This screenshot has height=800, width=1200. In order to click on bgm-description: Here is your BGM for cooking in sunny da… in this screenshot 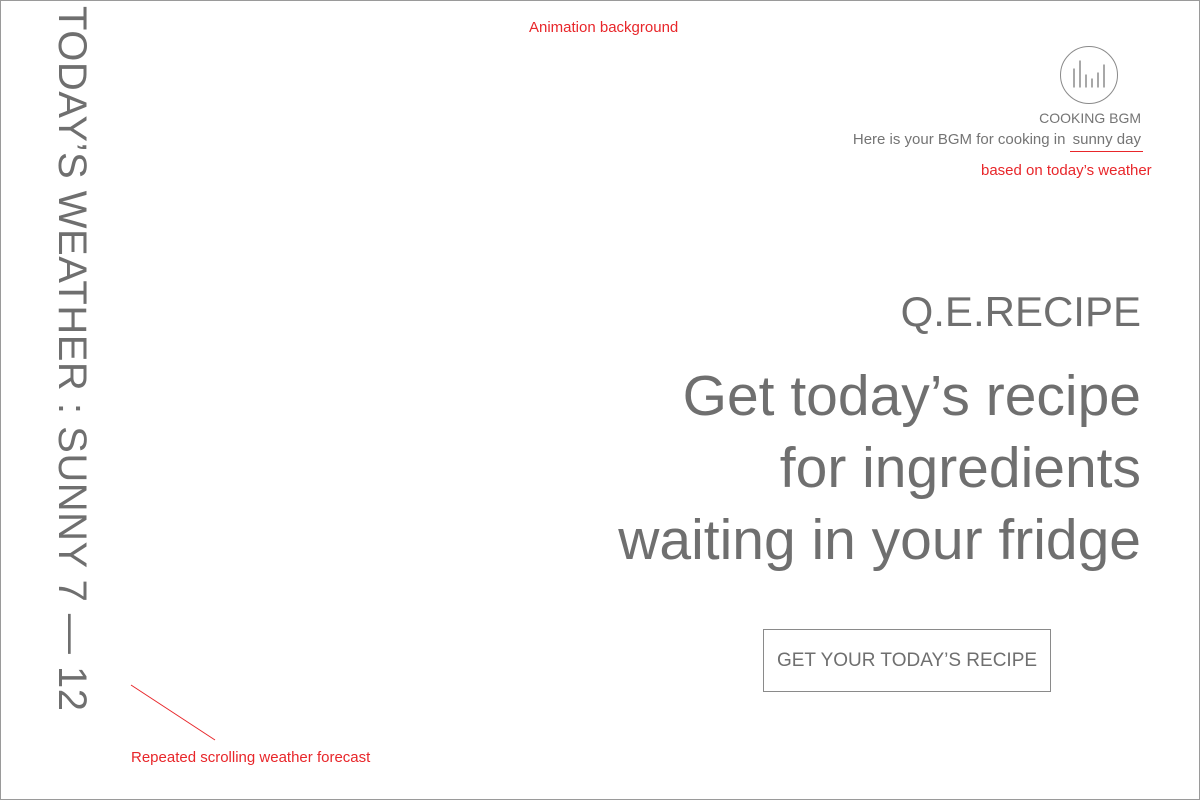, I will do `click(997, 139)`.